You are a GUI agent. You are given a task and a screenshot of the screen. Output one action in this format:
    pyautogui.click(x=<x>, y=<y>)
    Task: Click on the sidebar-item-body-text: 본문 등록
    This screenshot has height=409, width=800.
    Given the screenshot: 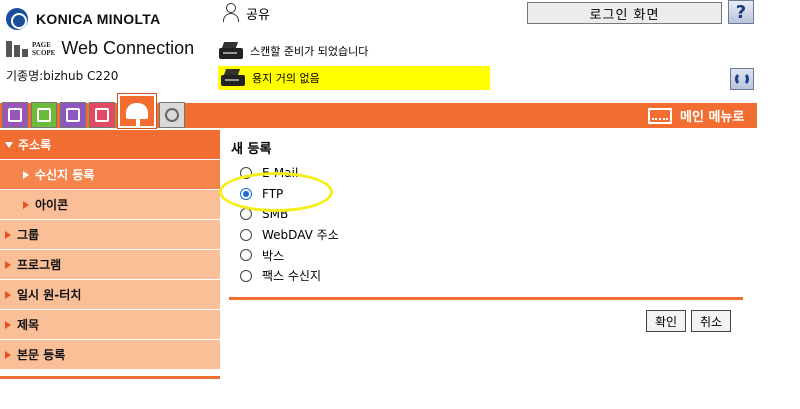 What is the action you would take?
    pyautogui.click(x=110, y=354)
    